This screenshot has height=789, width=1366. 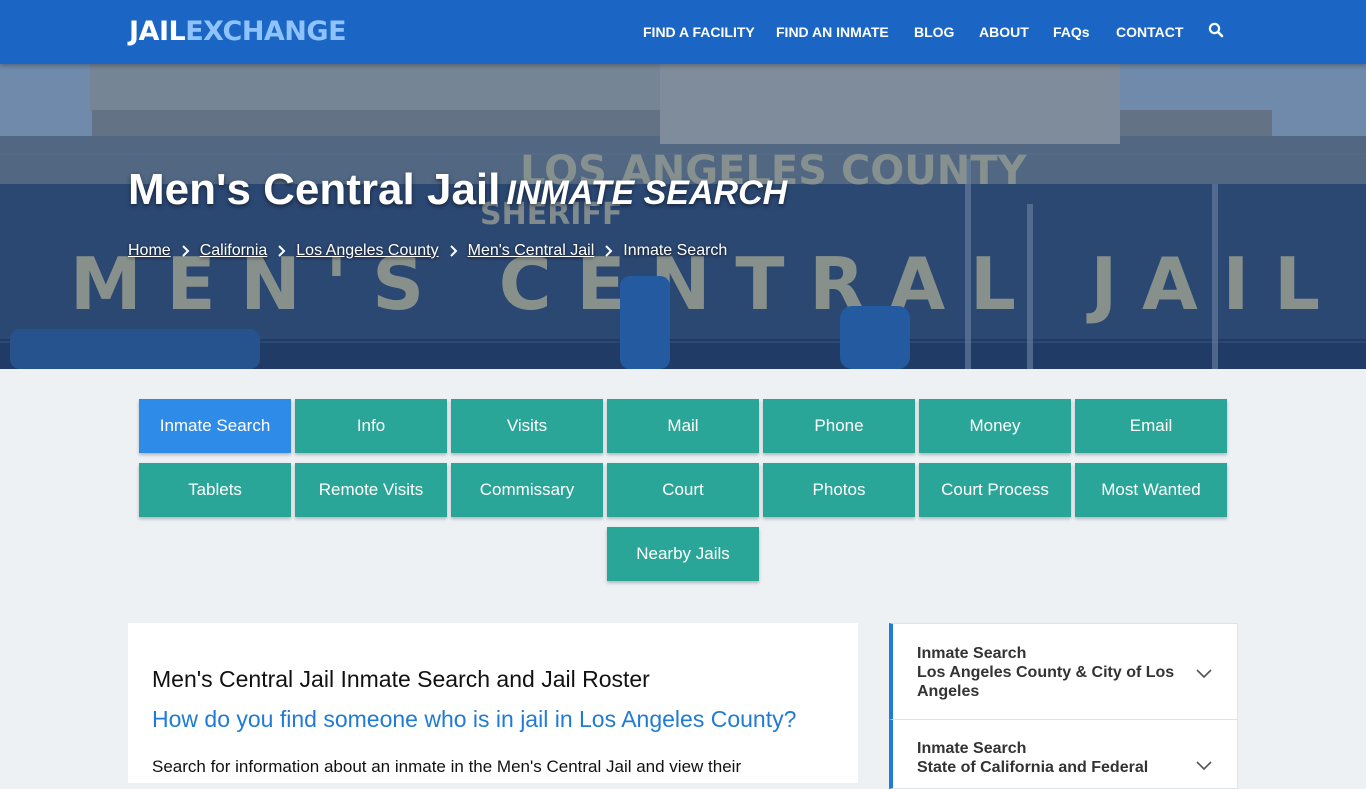 What do you see at coordinates (367, 251) in the screenshot?
I see `breadcrumb-los-angeles-county: Los Angeles County` at bounding box center [367, 251].